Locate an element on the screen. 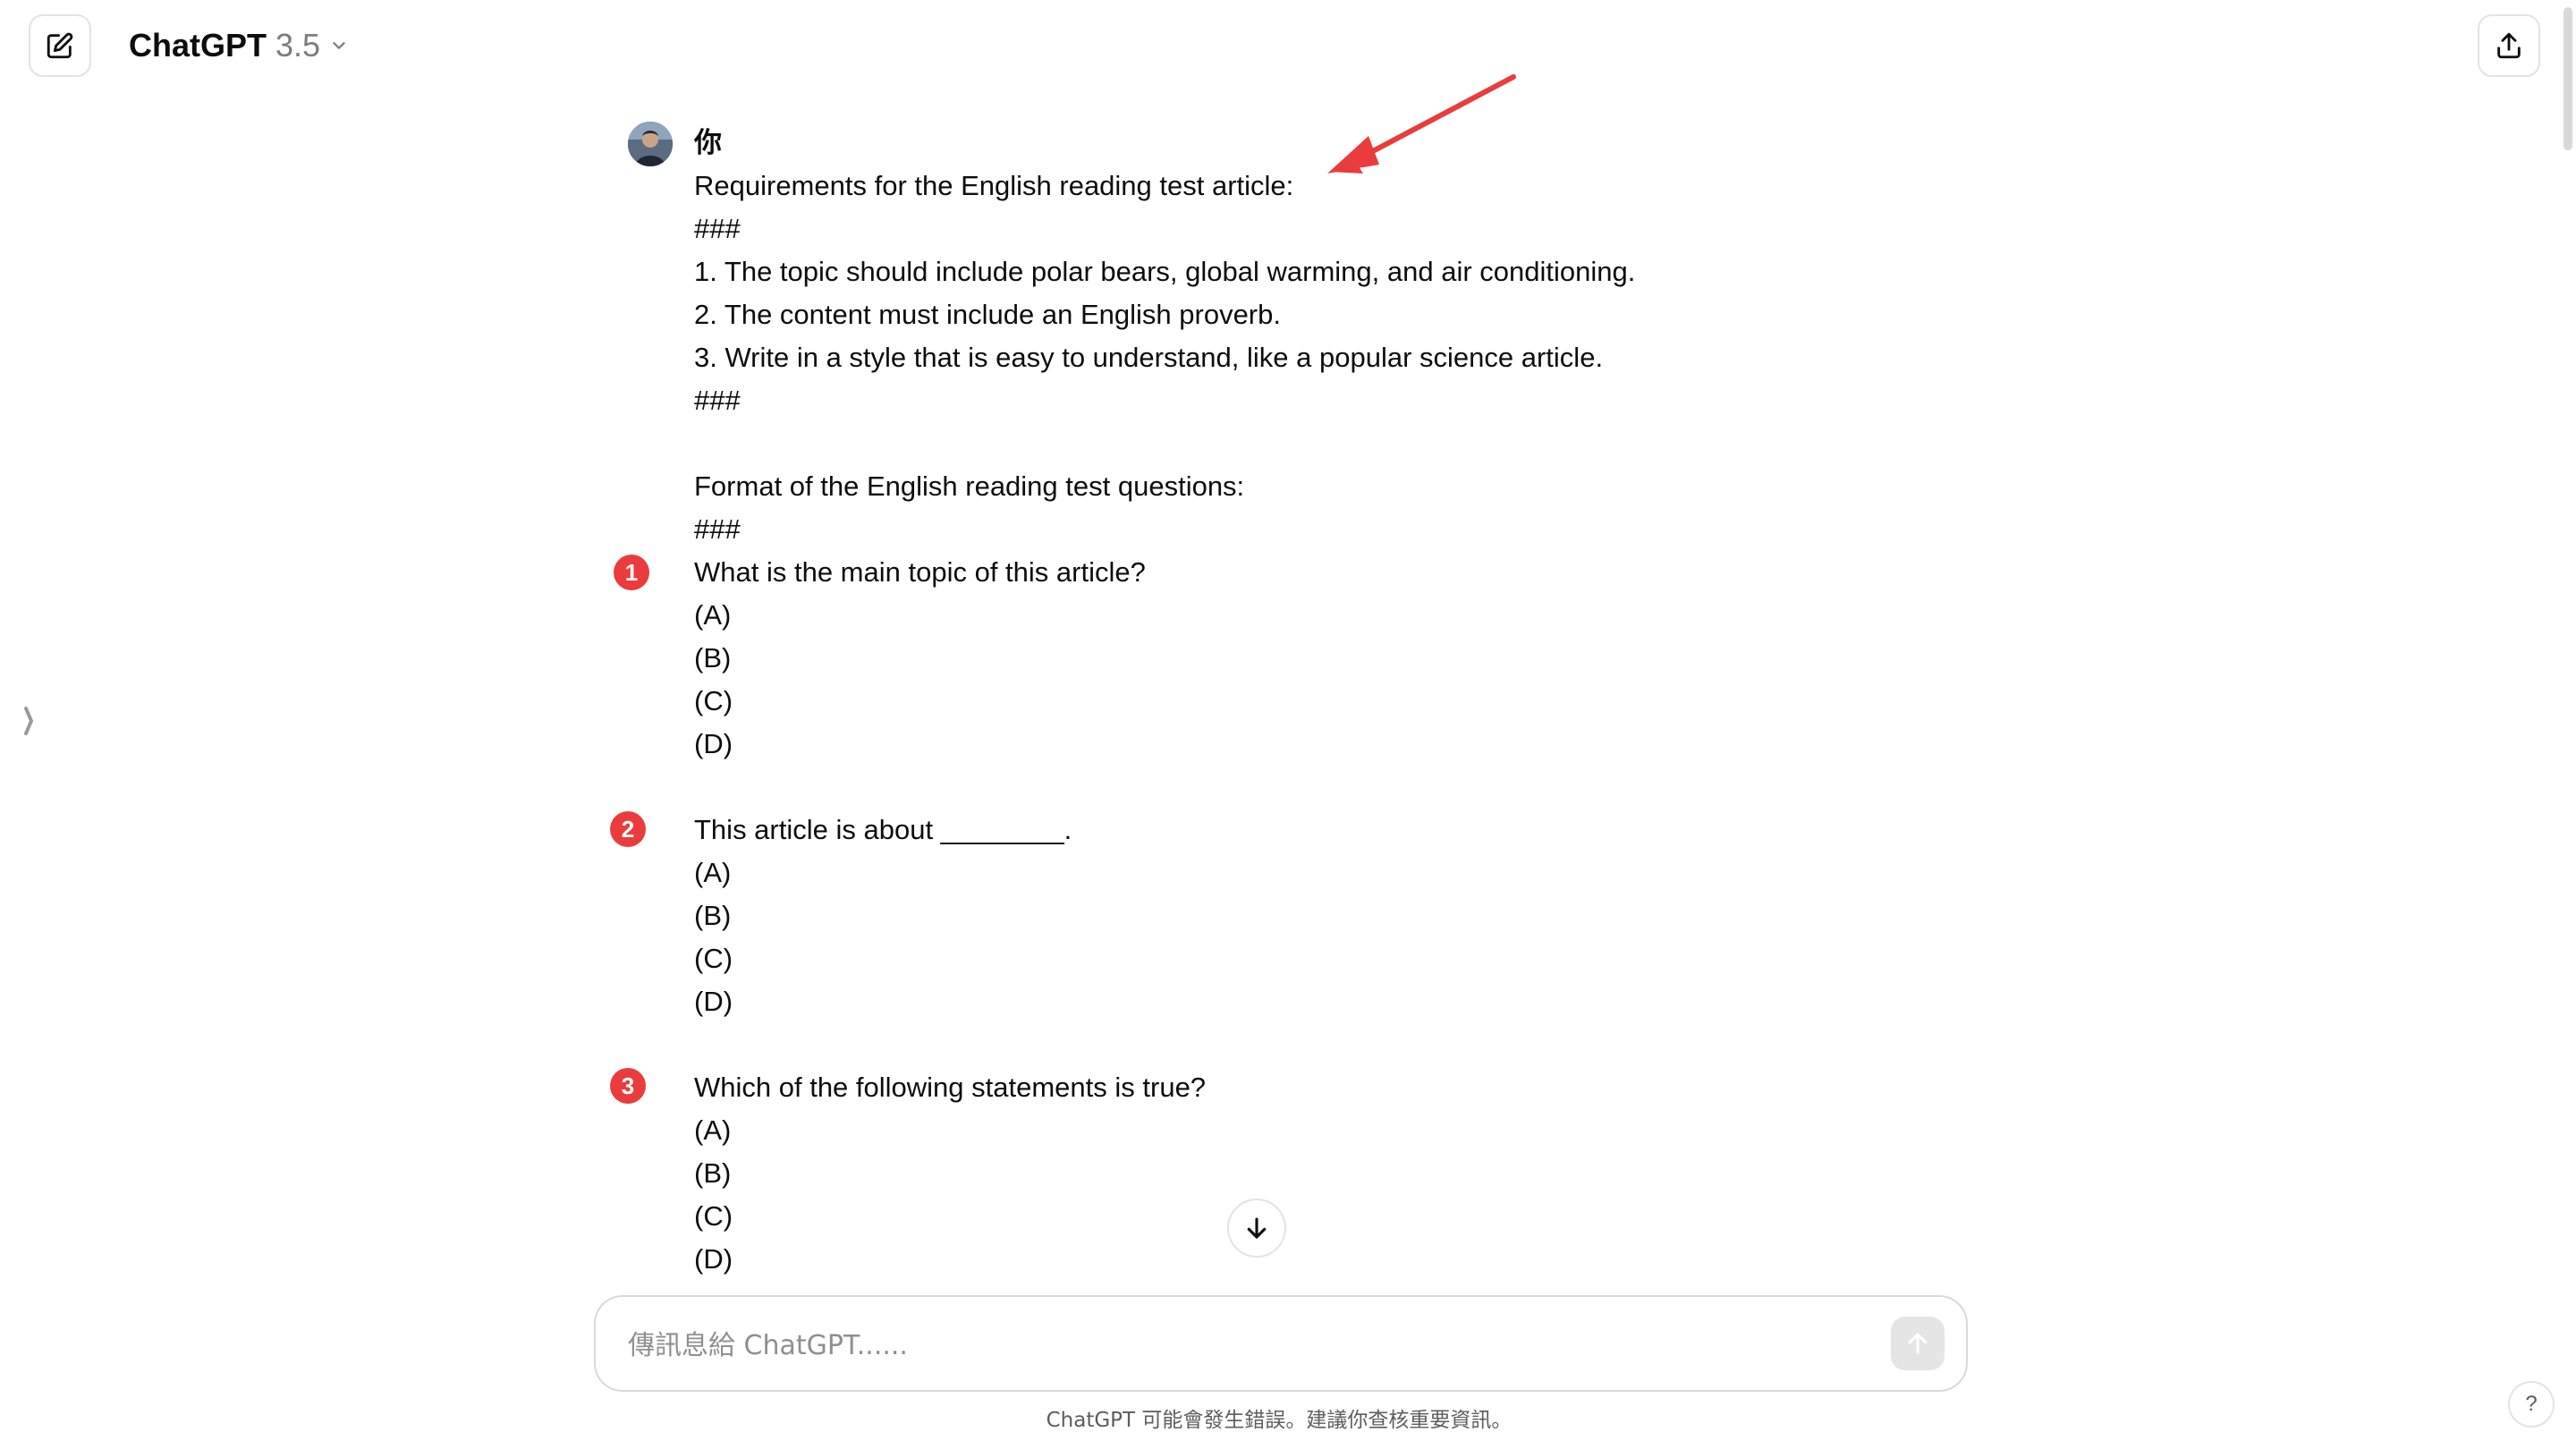 Image resolution: width=2576 pixels, height=1449 pixels. message-line: This article is about ________. is located at coordinates (883, 829).